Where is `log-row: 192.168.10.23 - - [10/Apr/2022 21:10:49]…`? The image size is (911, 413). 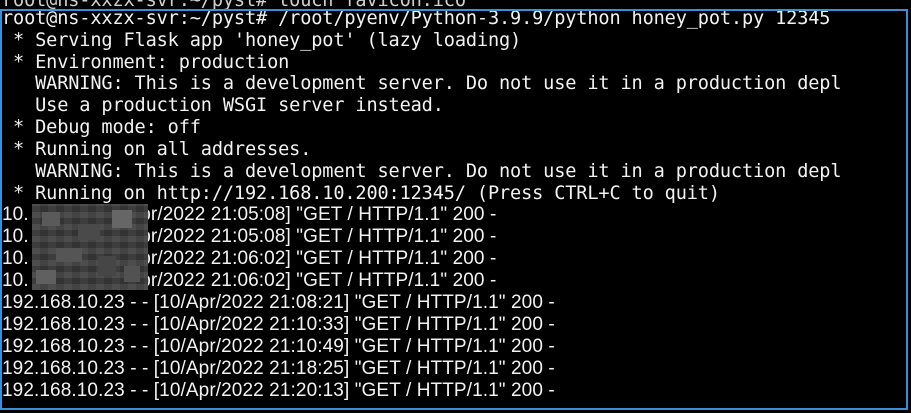
log-row: 192.168.10.23 - - [10/Apr/2022 21:10:49]… is located at coordinates (278, 347).